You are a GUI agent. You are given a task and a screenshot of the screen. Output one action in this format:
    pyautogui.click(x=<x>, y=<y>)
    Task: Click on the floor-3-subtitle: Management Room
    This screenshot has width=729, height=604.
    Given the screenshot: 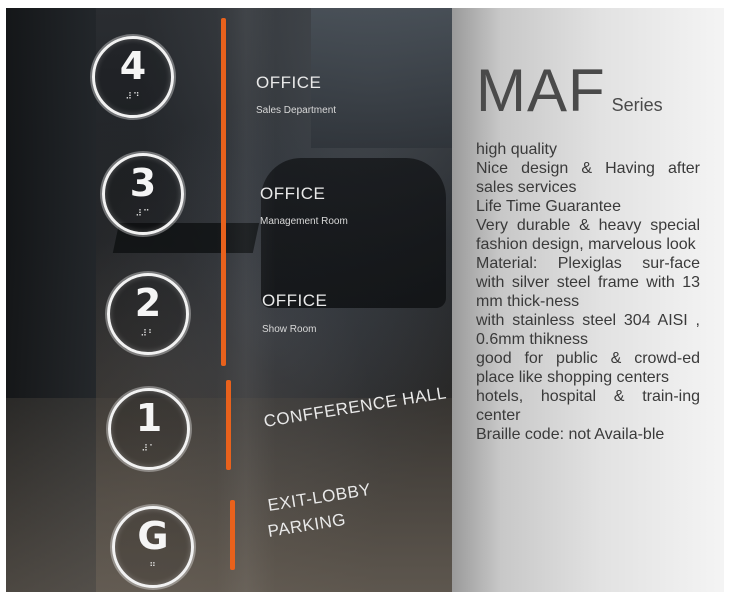 What is the action you would take?
    pyautogui.click(x=304, y=221)
    